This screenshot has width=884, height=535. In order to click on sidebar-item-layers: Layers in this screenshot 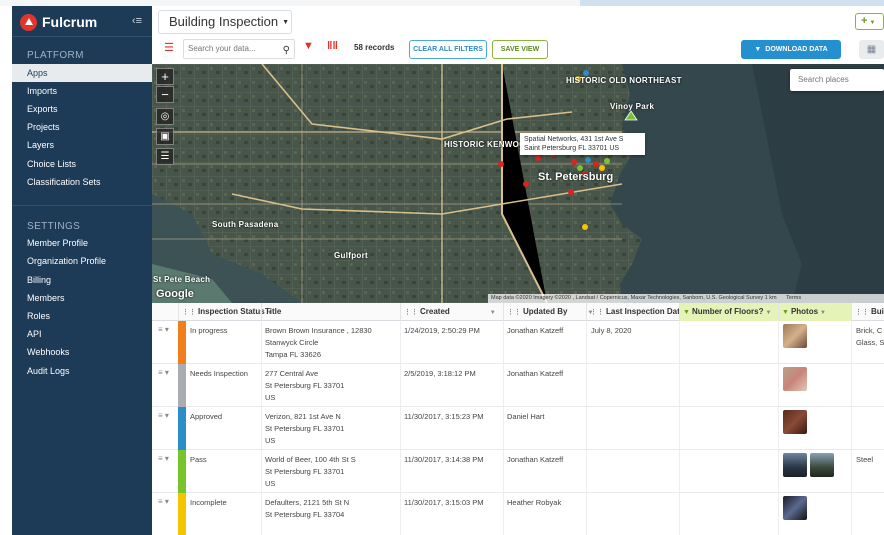, I will do `click(82, 145)`.